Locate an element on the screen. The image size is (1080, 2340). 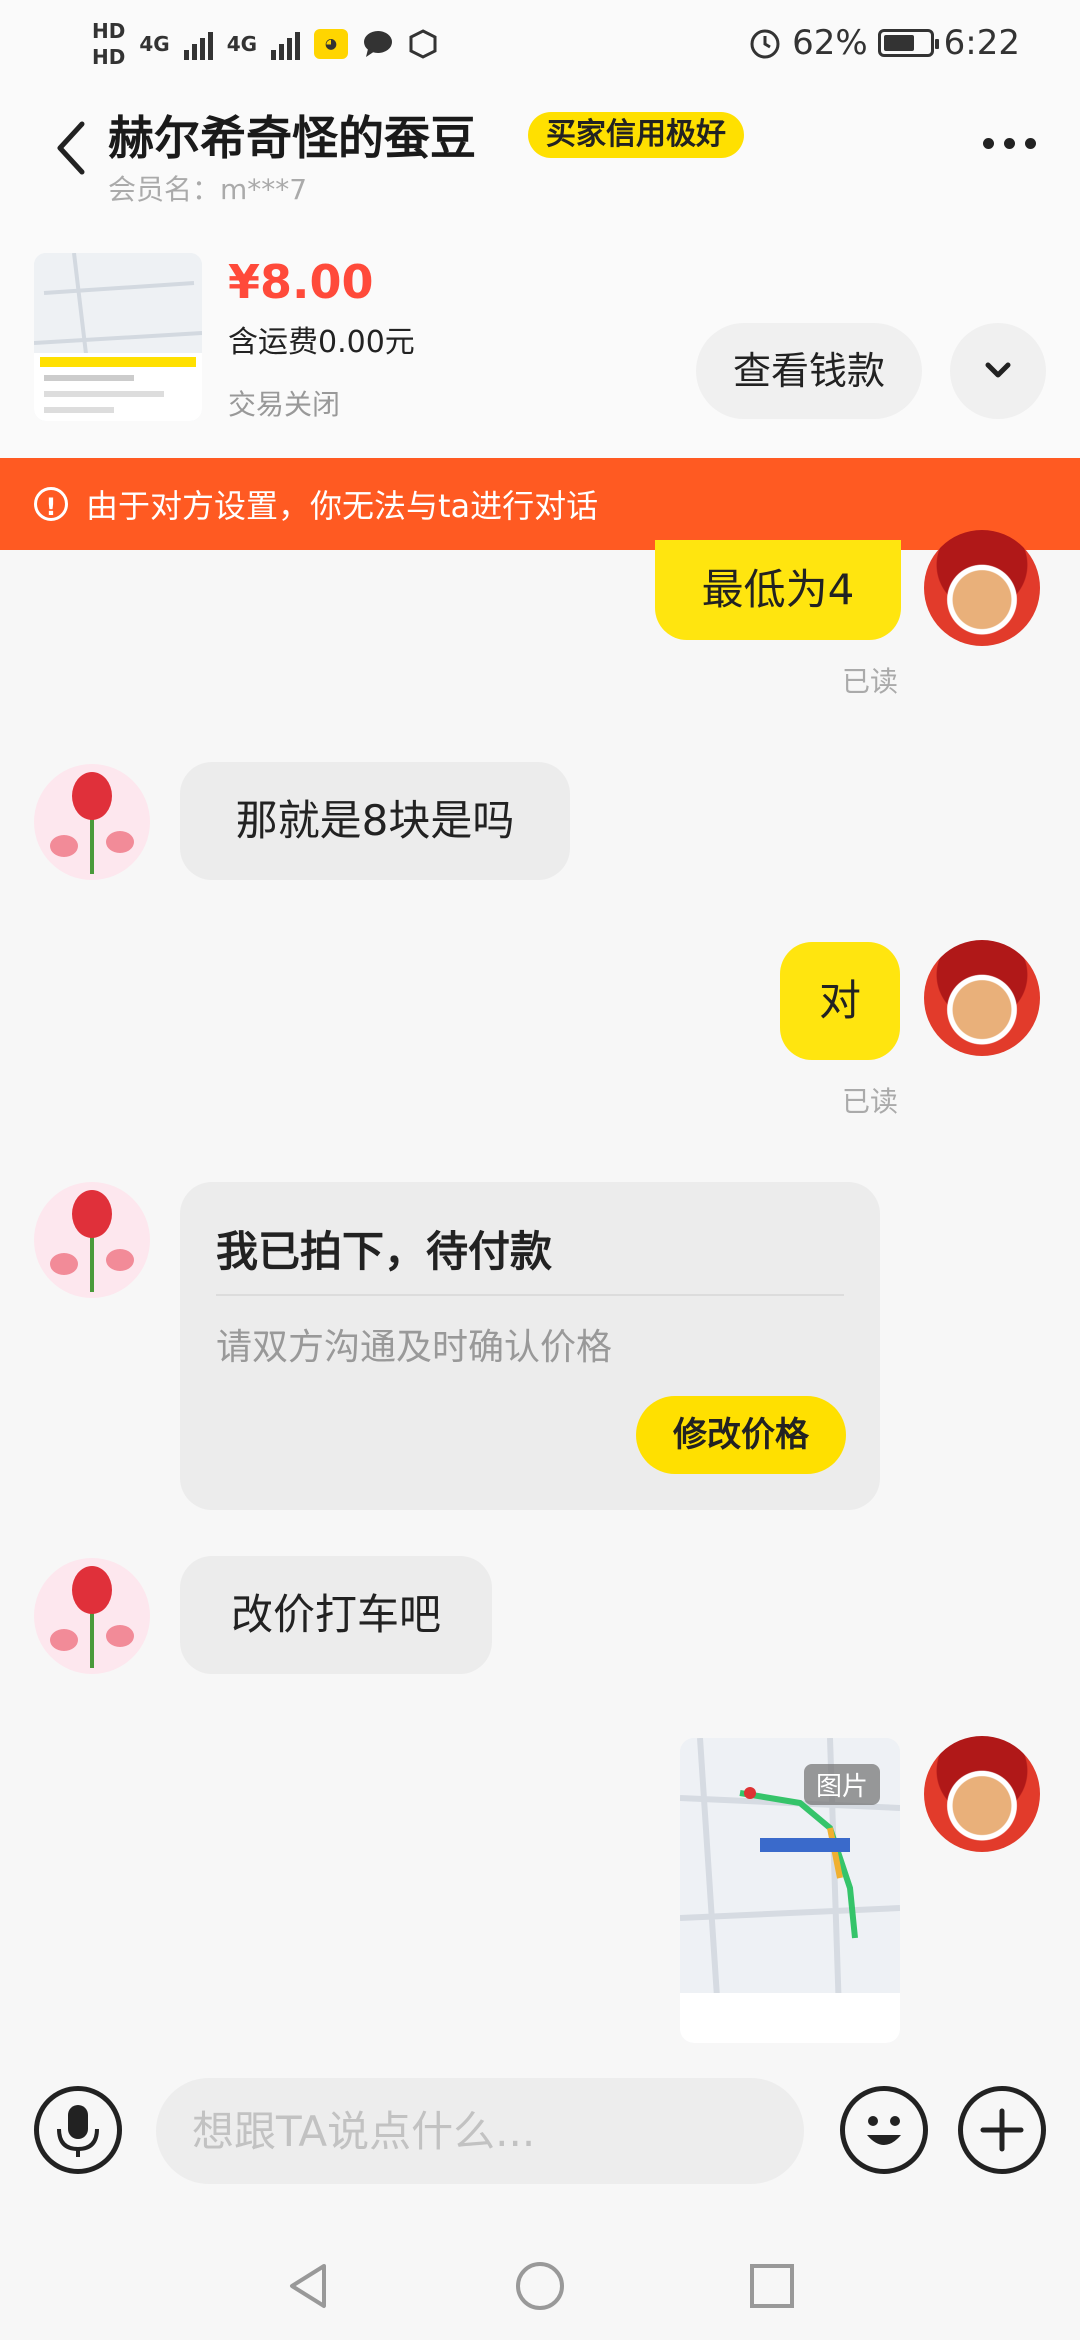
clock: 6:22 is located at coordinates (981, 43).